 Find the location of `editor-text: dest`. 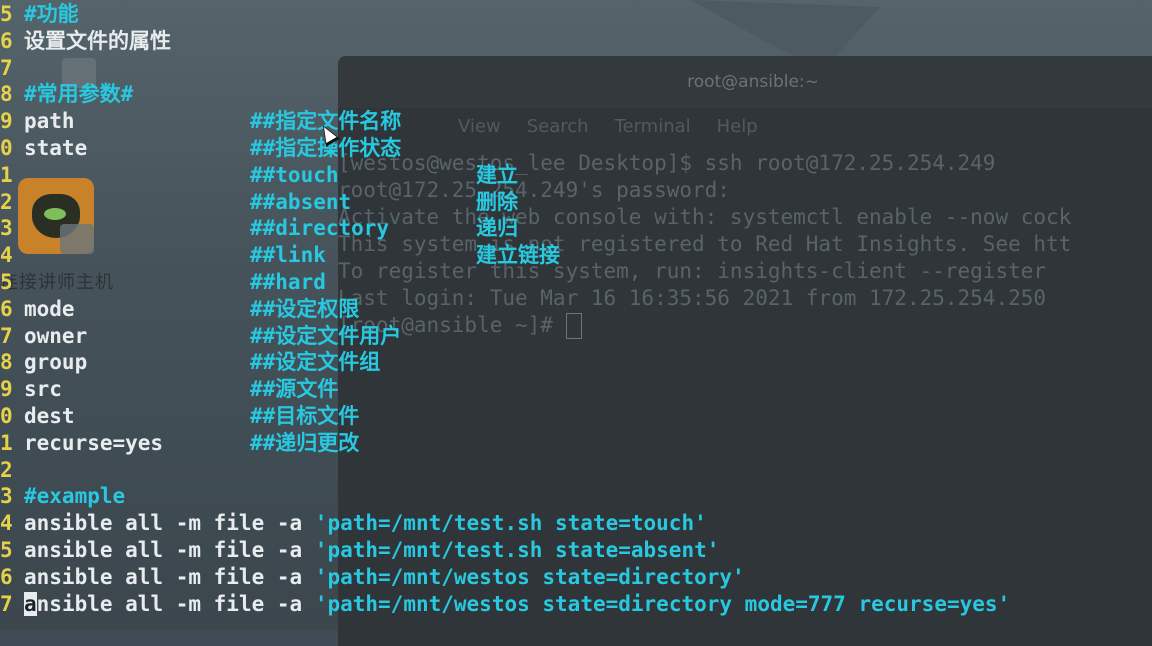

editor-text: dest is located at coordinates (49, 416).